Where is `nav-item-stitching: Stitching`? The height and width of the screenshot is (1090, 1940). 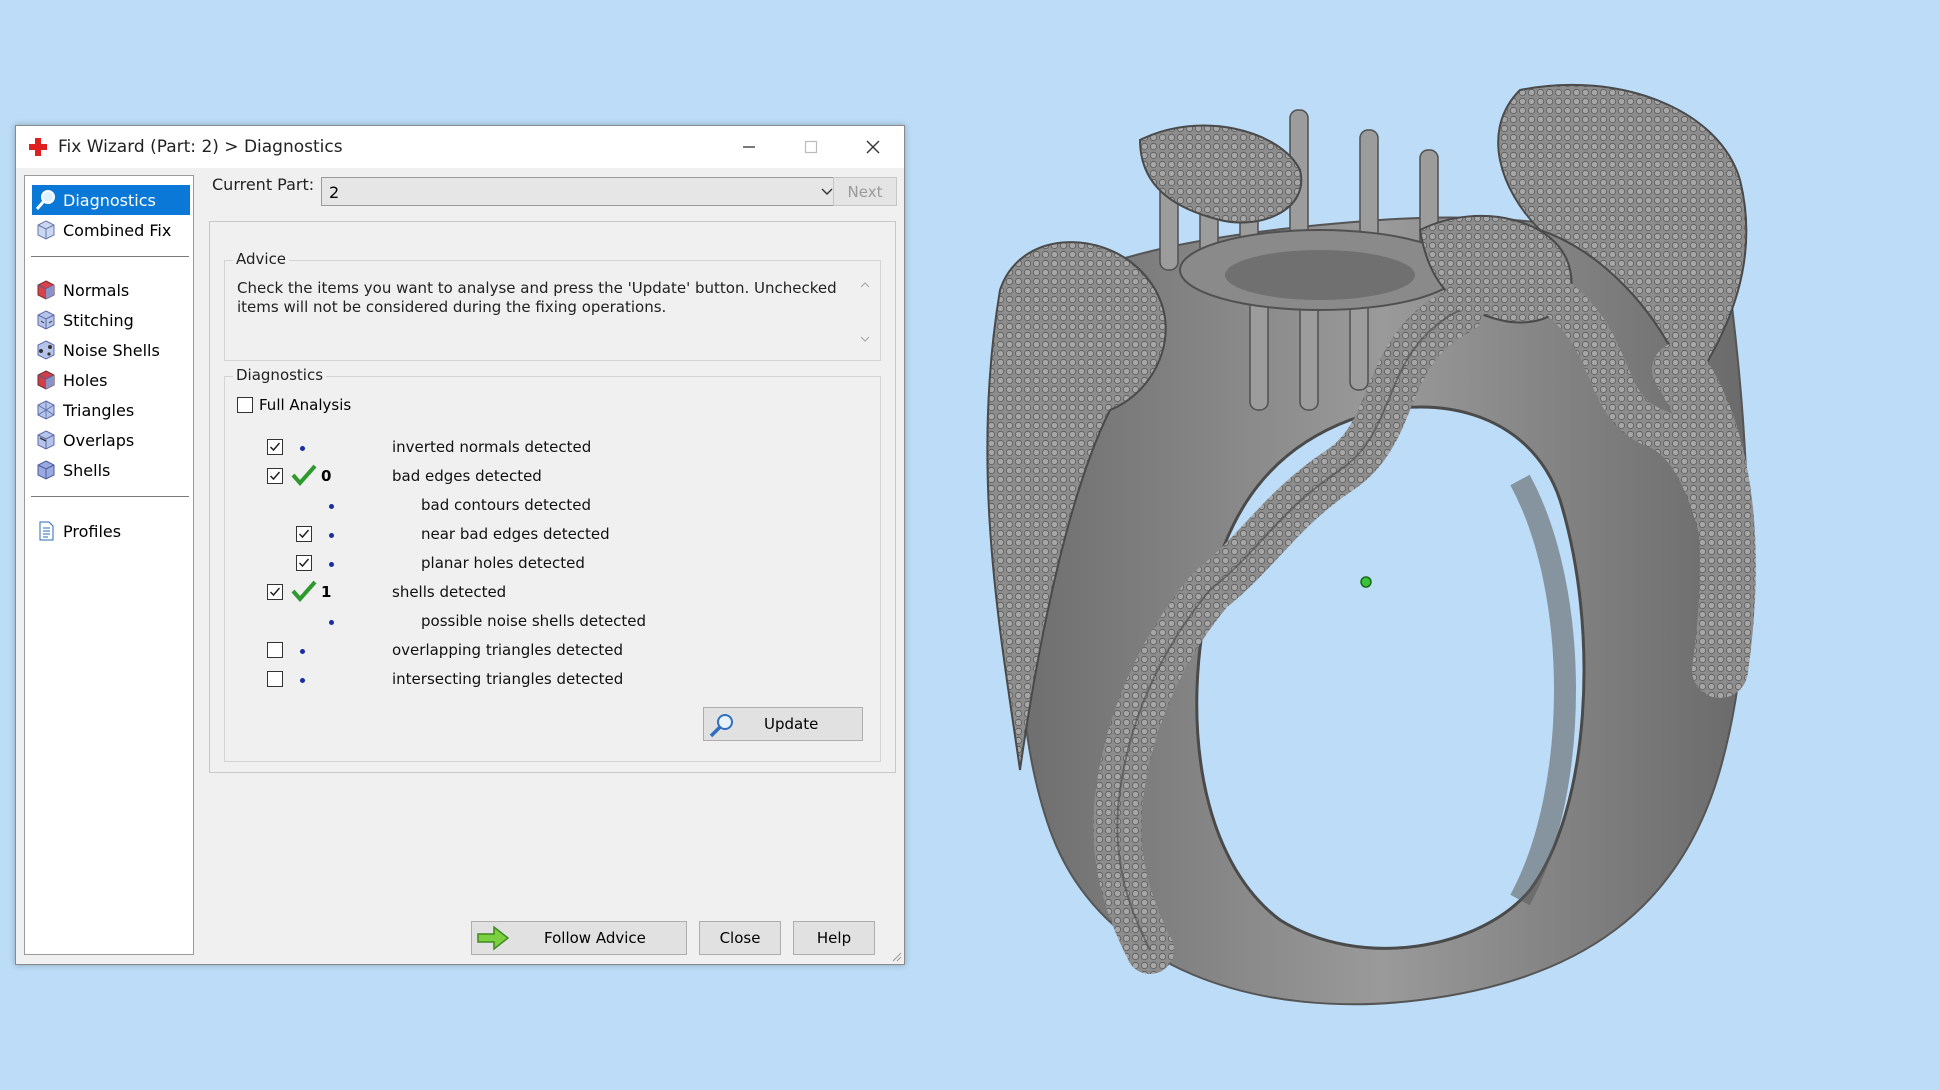 nav-item-stitching: Stitching is located at coordinates (111, 320).